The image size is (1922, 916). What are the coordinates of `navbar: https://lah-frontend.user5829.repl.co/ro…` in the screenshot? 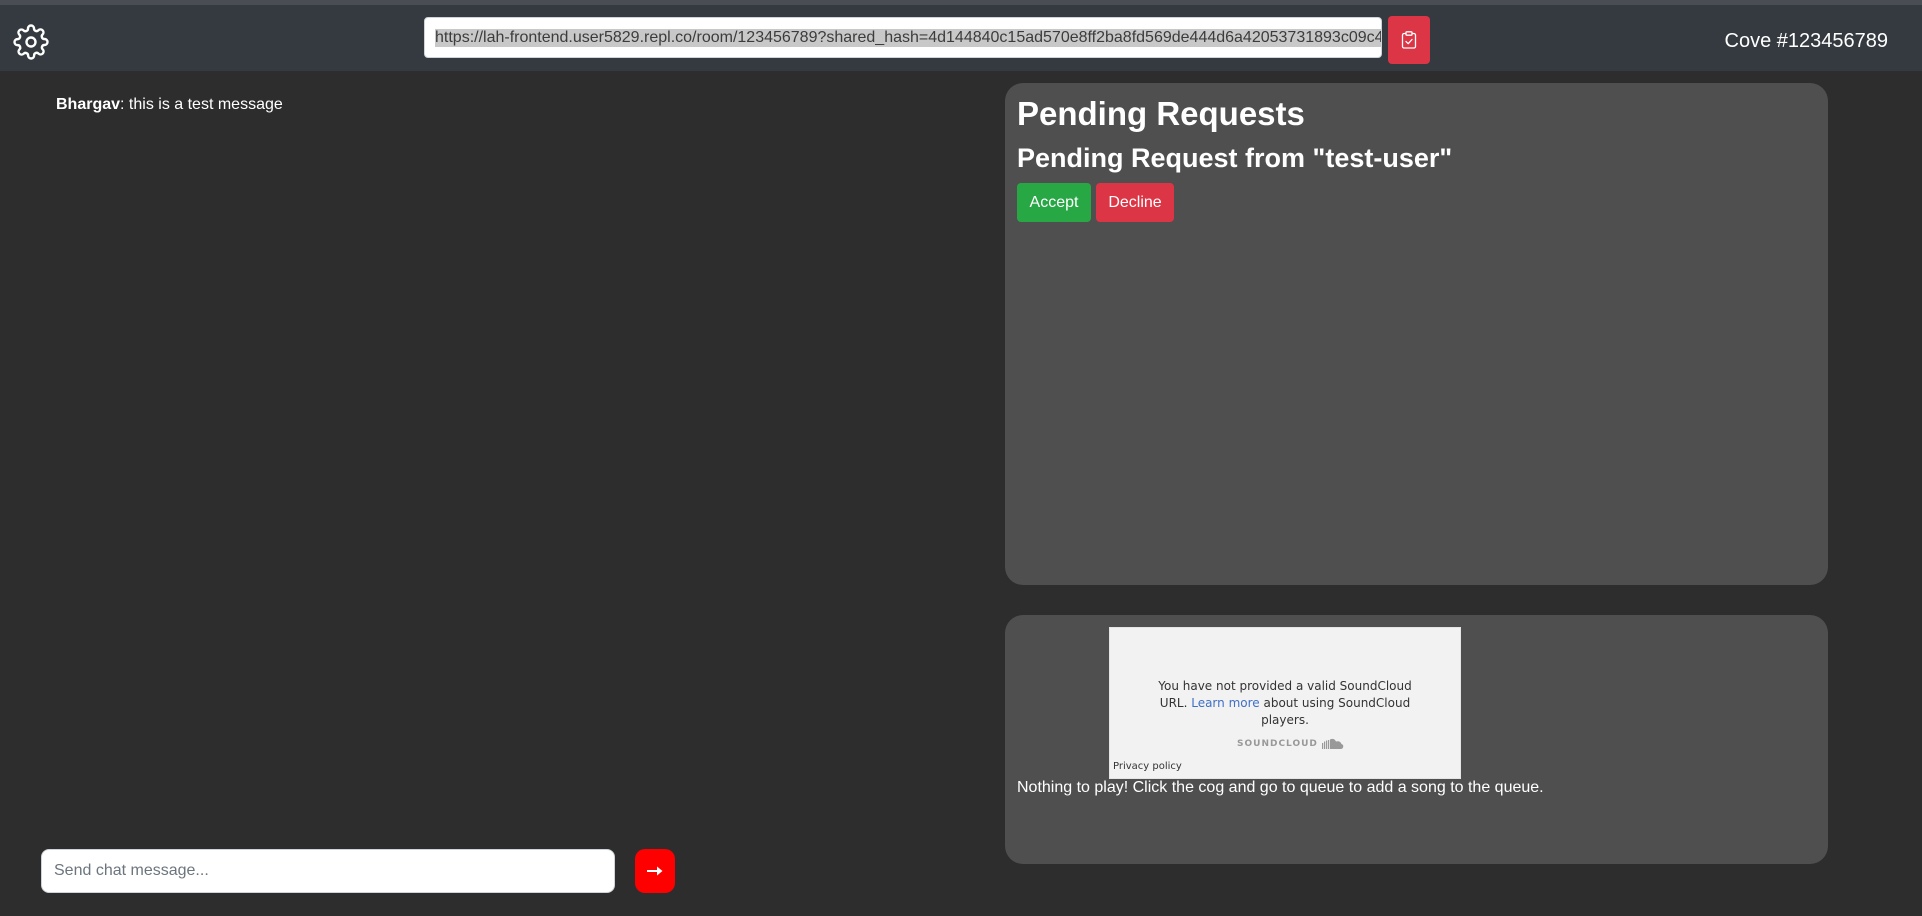 It's located at (961, 38).